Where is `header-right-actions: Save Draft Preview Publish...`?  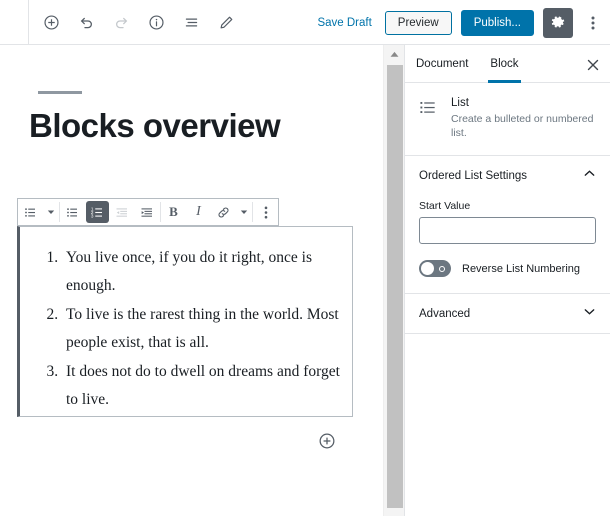
header-right-actions: Save Draft Preview Publish... is located at coordinates (458, 22).